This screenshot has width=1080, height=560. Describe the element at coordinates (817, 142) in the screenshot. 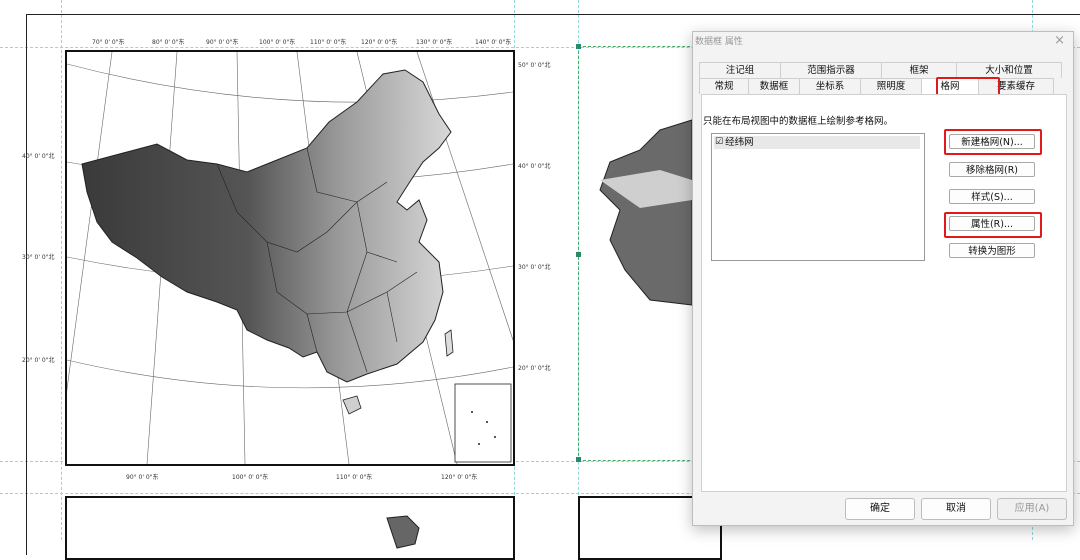

I see `list-item: ☑ 经纬网` at that location.